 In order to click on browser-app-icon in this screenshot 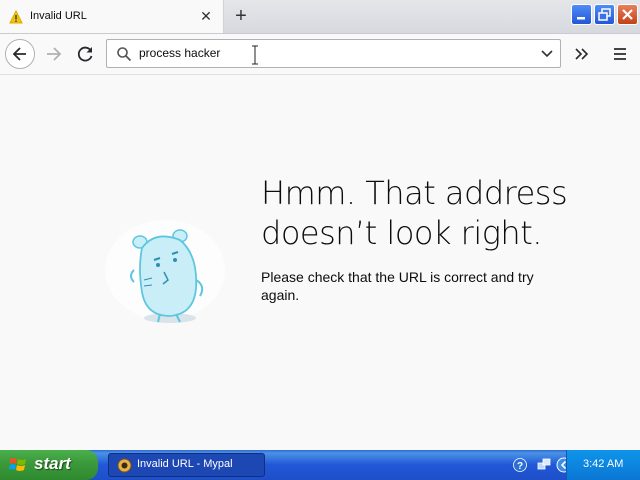, I will do `click(124, 465)`.